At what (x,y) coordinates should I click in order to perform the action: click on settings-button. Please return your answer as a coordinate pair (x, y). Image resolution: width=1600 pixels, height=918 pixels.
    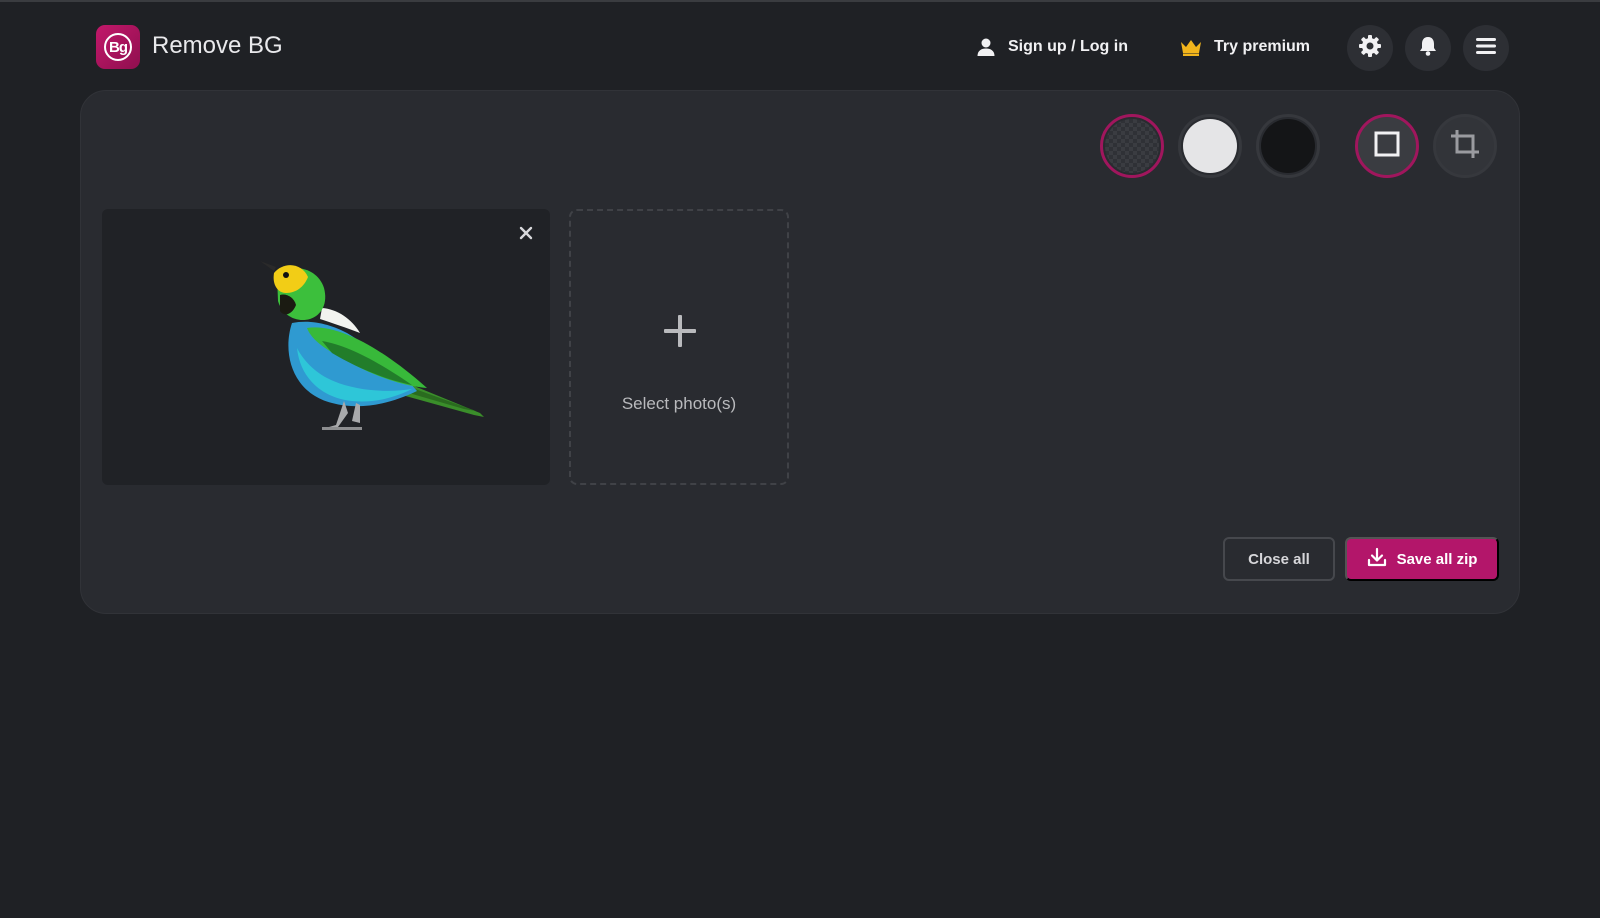
    Looking at the image, I should click on (1370, 48).